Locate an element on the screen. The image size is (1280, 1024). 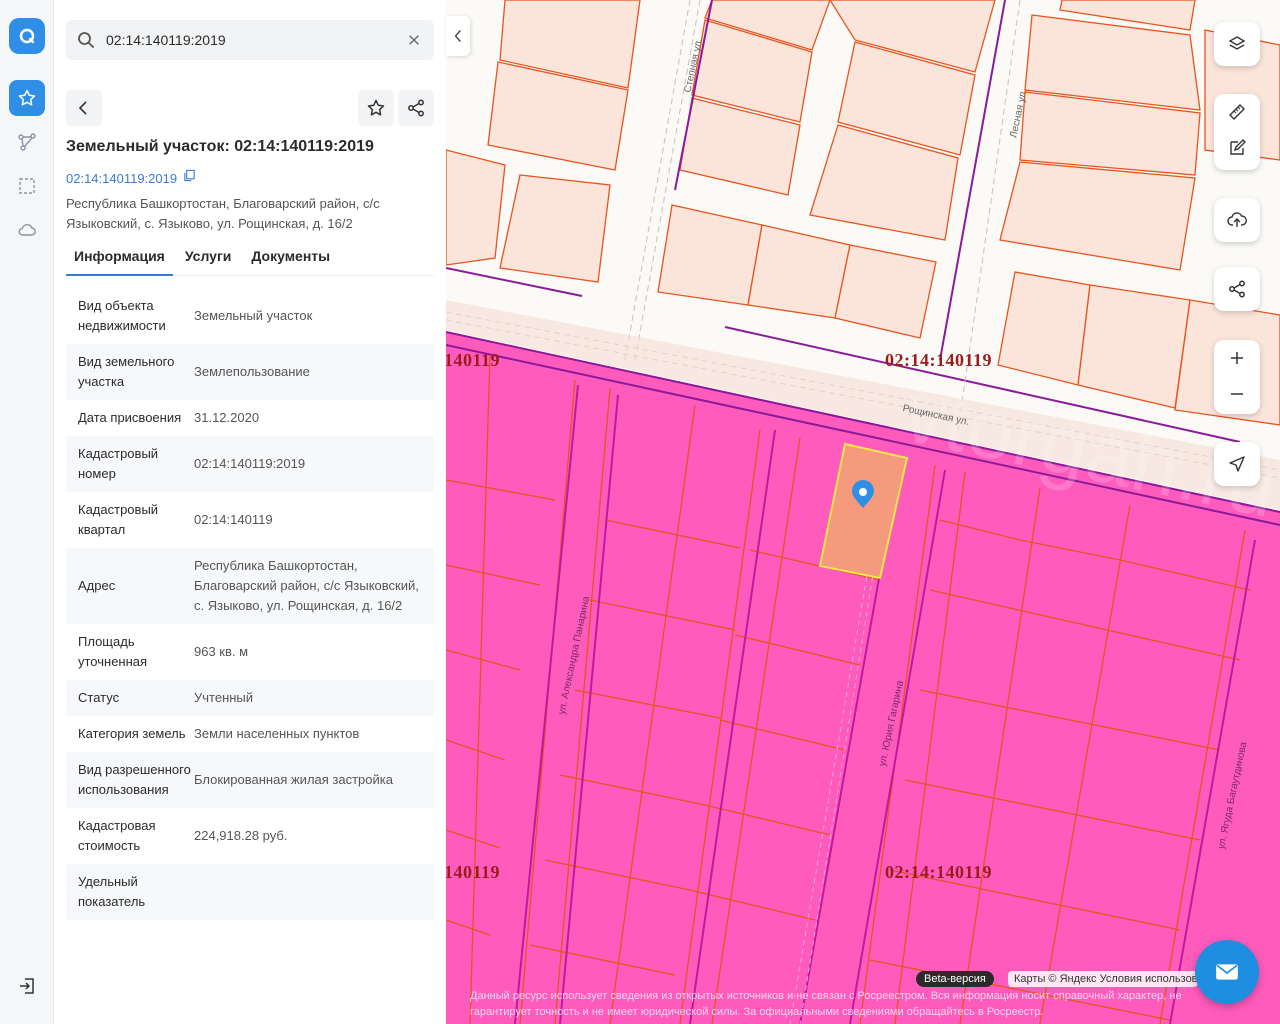
info-value: 224,918.28 руб. is located at coordinates (241, 835).